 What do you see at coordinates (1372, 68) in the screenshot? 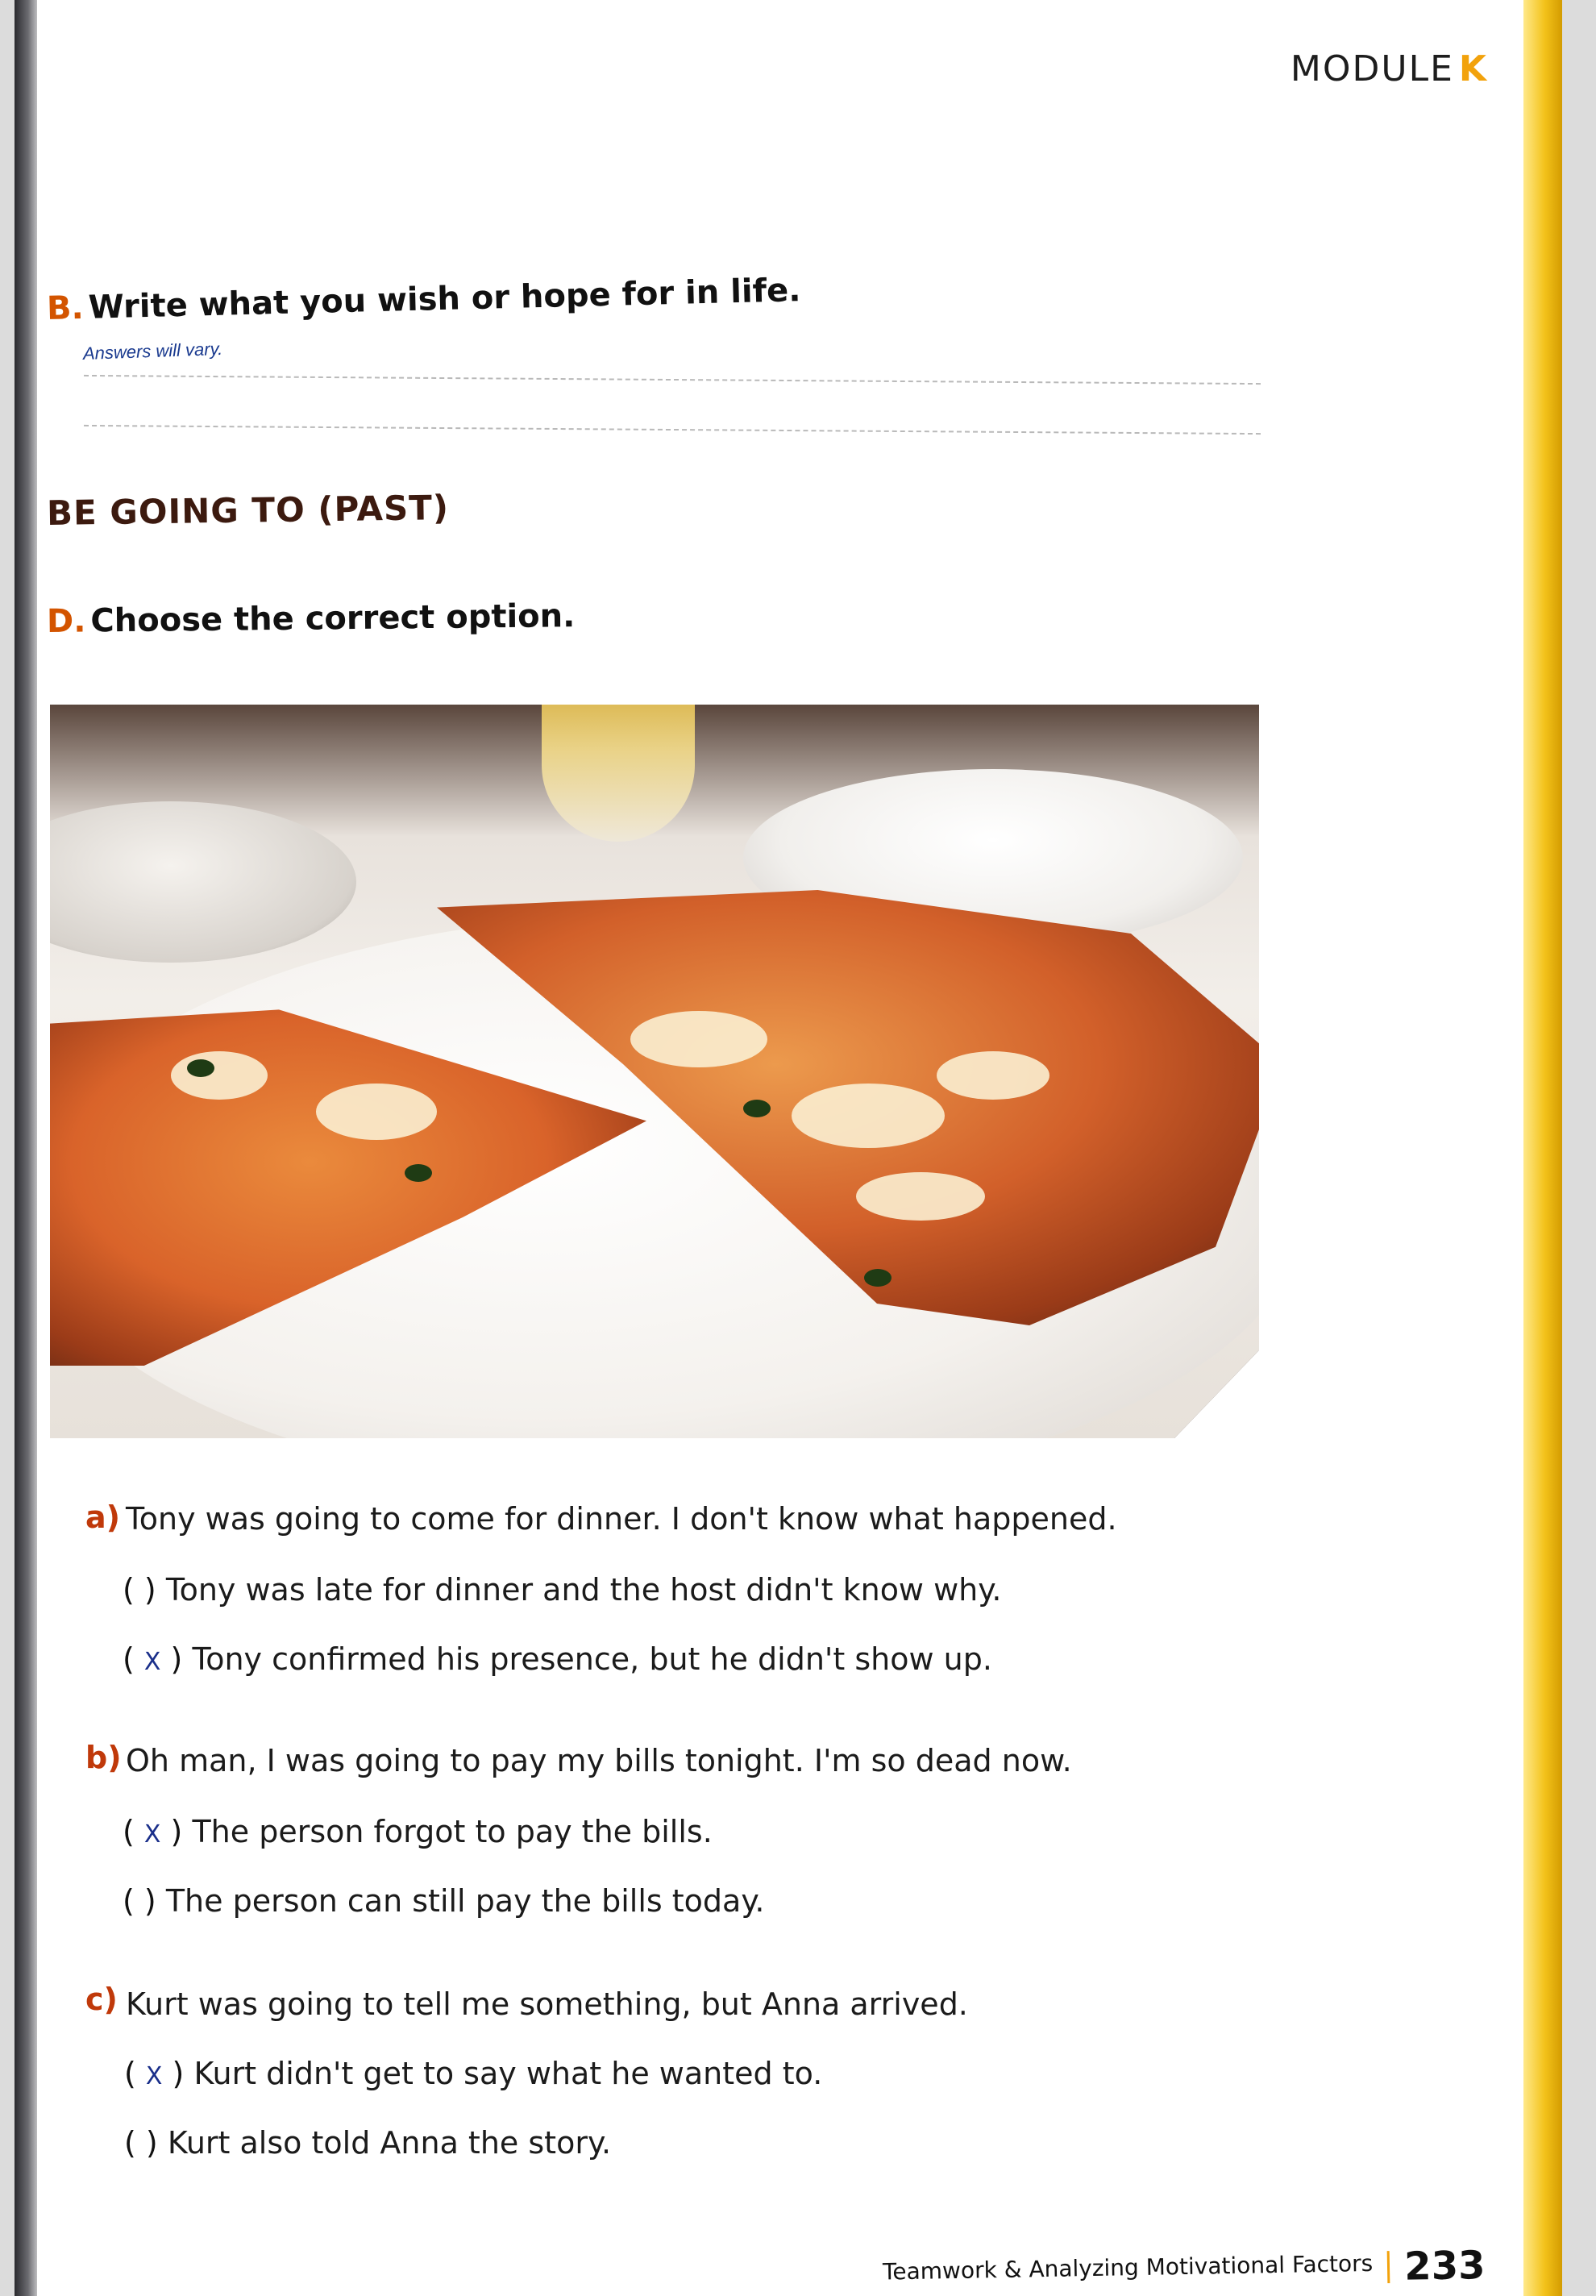
I see `module-word: MODULE` at bounding box center [1372, 68].